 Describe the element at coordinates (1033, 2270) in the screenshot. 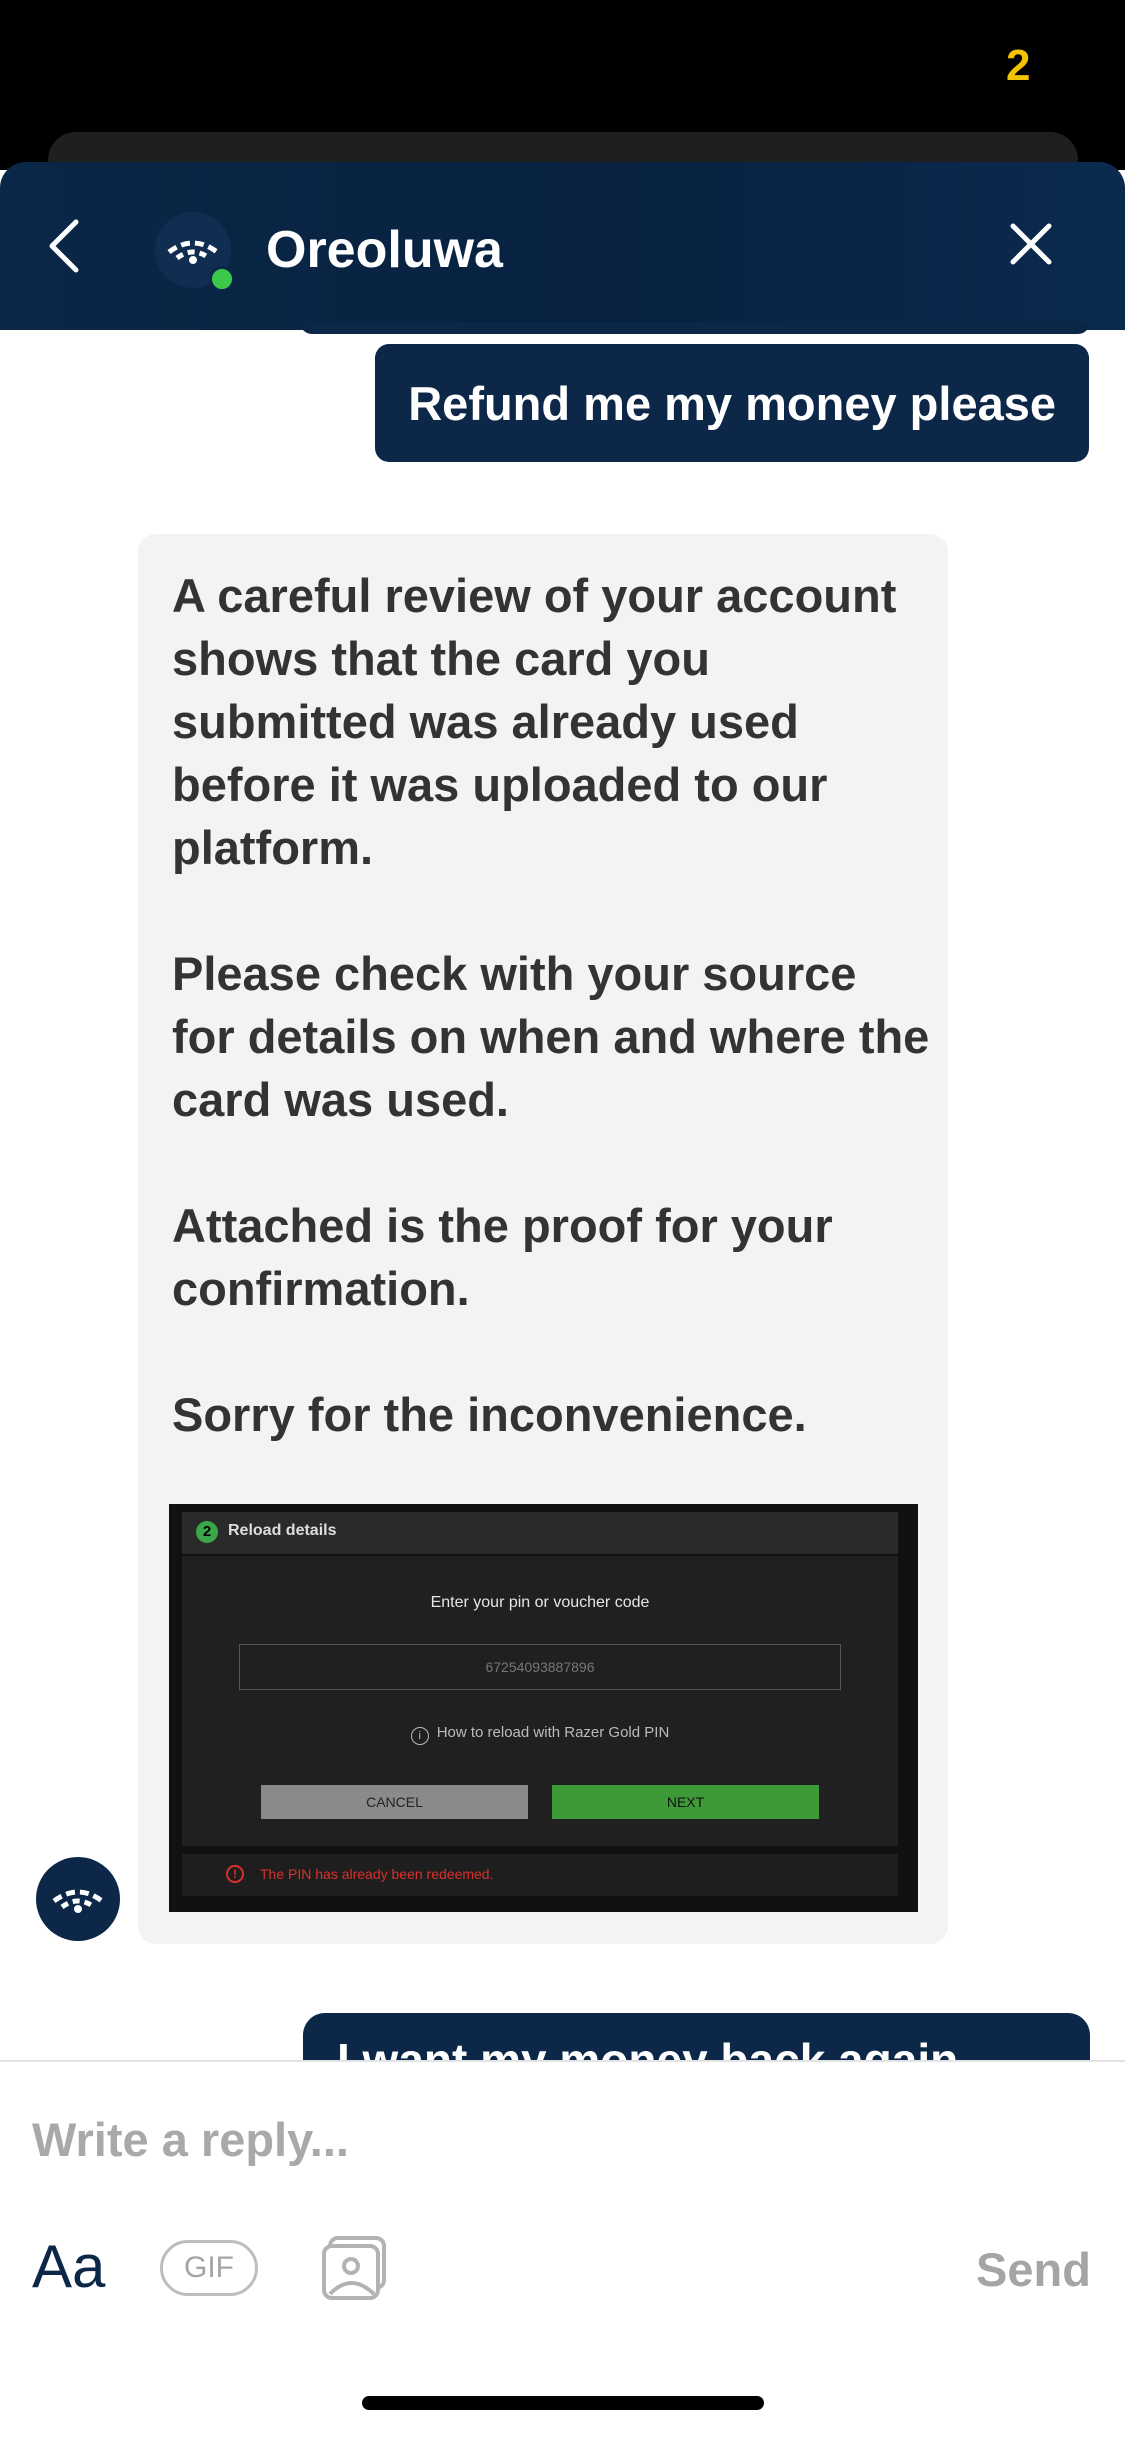

I see `send-button: Send` at that location.